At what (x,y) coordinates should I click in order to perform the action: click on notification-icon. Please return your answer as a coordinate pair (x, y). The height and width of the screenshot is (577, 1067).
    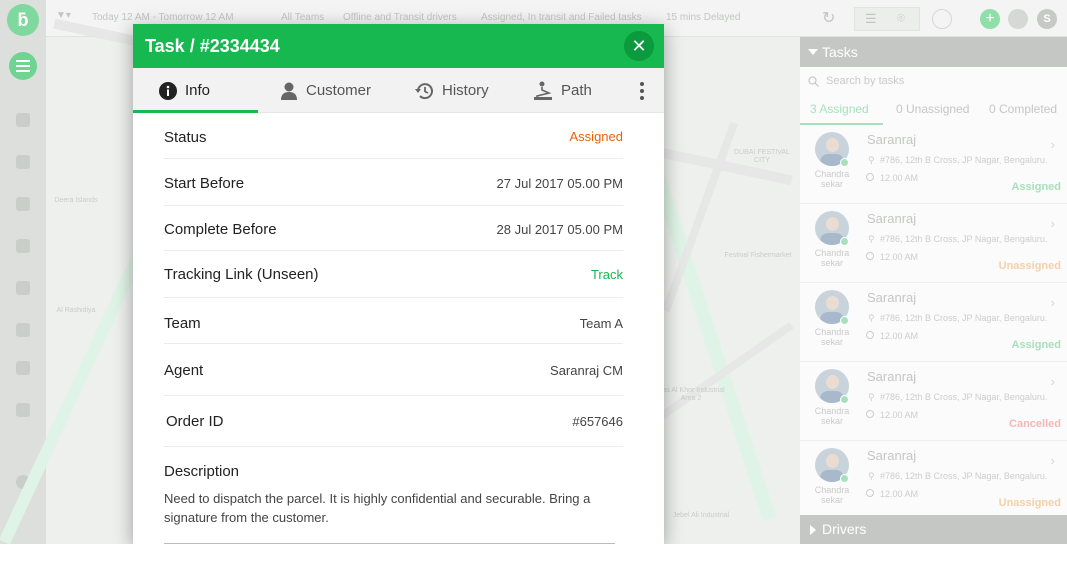
    Looking at the image, I should click on (1018, 19).